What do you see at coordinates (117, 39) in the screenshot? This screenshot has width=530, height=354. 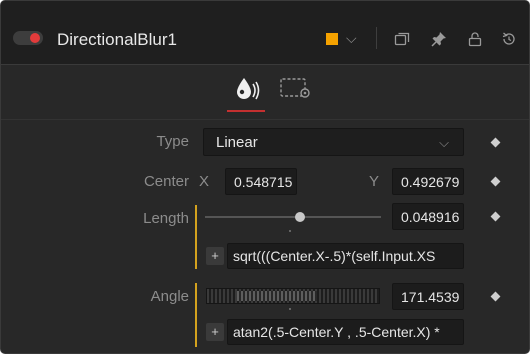 I see `node-title: DirectionalBlur1` at bounding box center [117, 39].